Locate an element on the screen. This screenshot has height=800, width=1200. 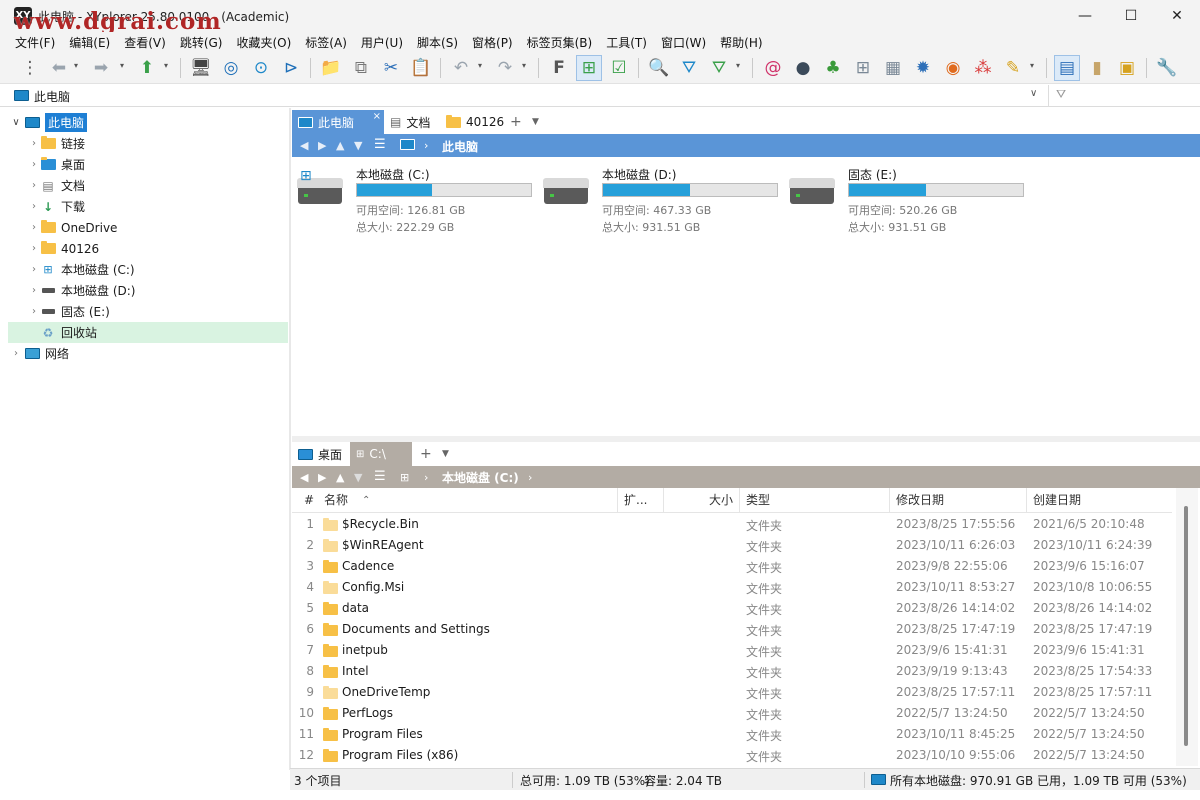
down-icon: ▼ is located at coordinates (358, 145).